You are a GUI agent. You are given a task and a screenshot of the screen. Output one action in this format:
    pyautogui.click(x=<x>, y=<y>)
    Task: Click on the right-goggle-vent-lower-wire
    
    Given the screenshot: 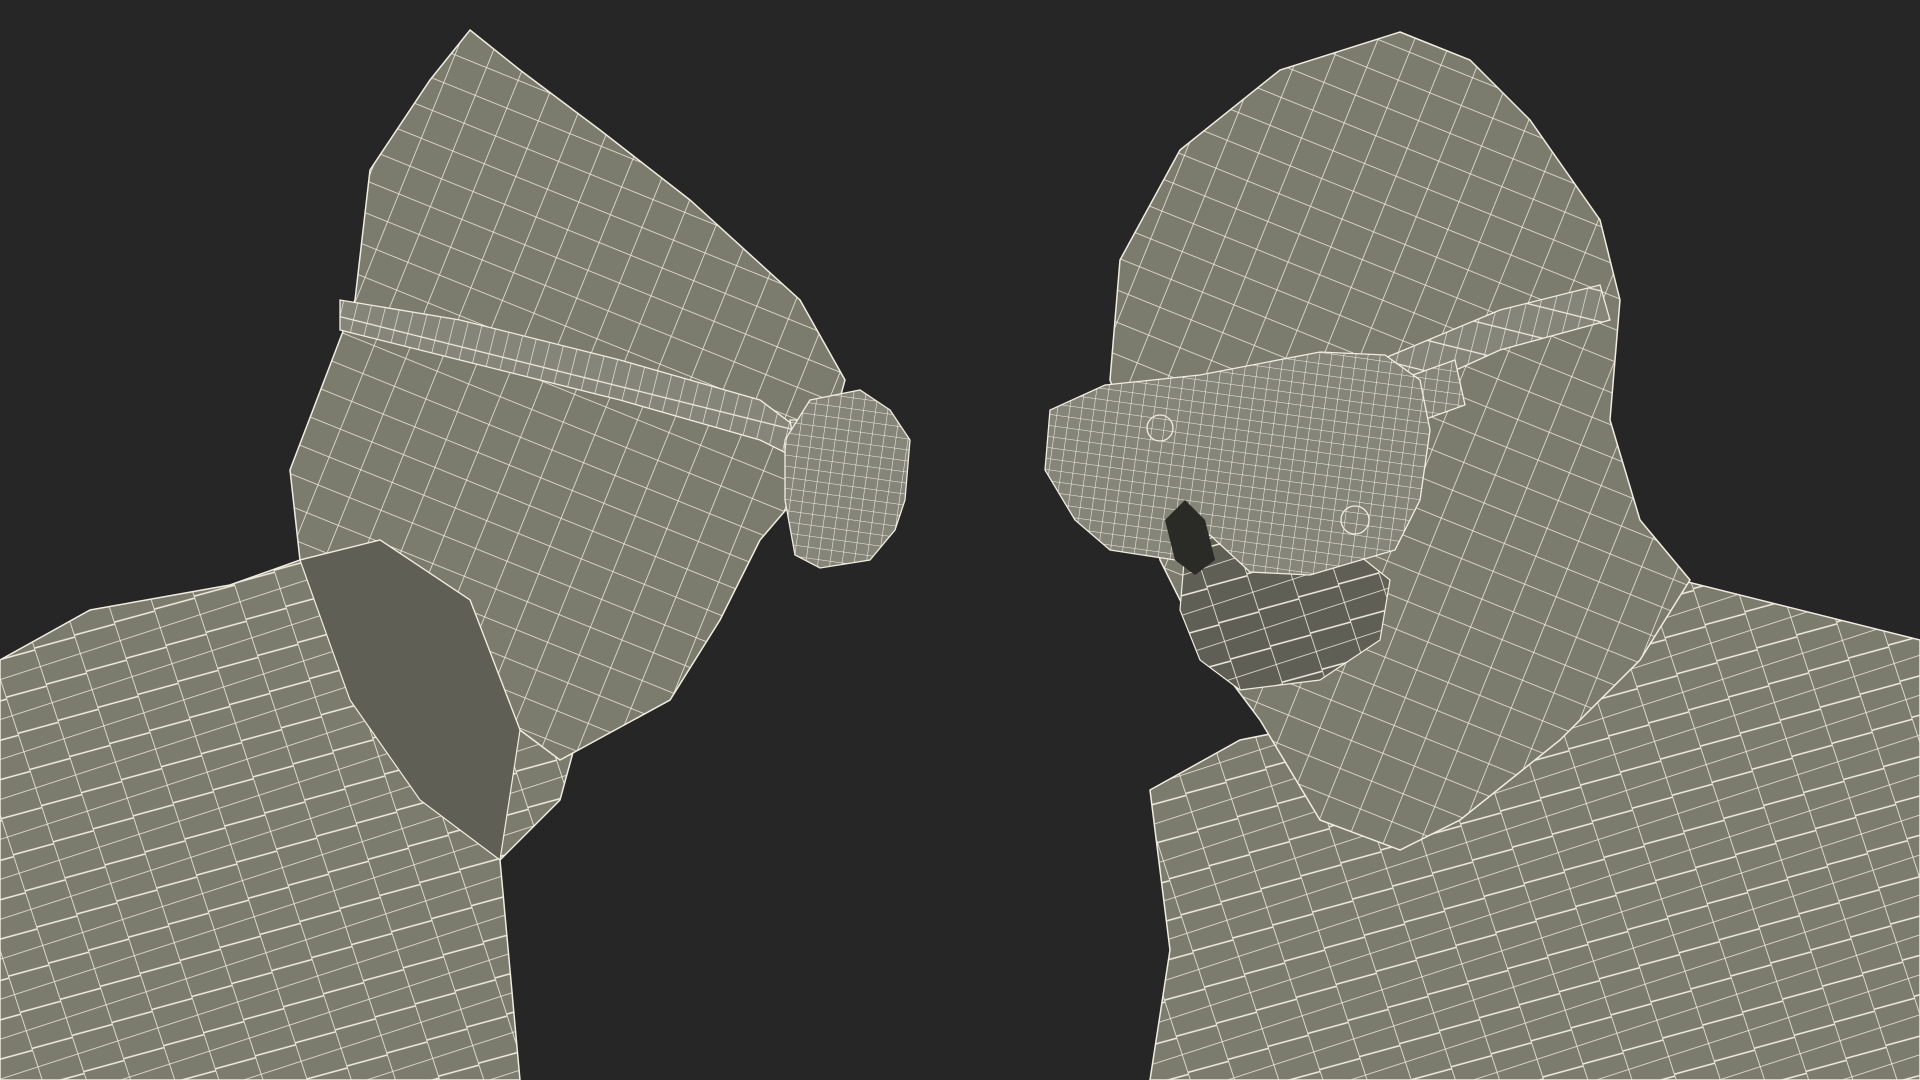 What is the action you would take?
    pyautogui.click(x=1355, y=520)
    